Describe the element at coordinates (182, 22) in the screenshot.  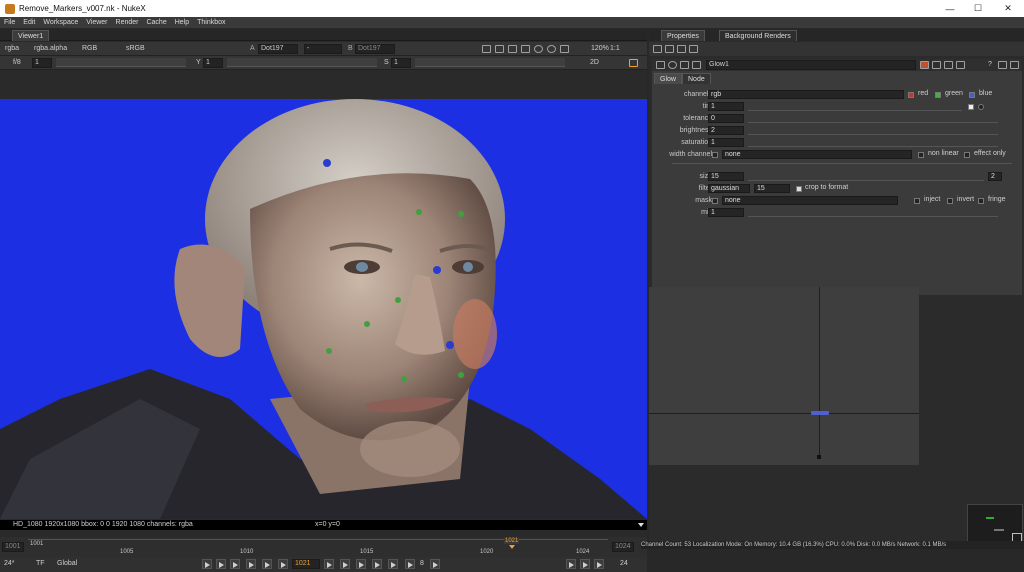
I see `menu-help: Help` at that location.